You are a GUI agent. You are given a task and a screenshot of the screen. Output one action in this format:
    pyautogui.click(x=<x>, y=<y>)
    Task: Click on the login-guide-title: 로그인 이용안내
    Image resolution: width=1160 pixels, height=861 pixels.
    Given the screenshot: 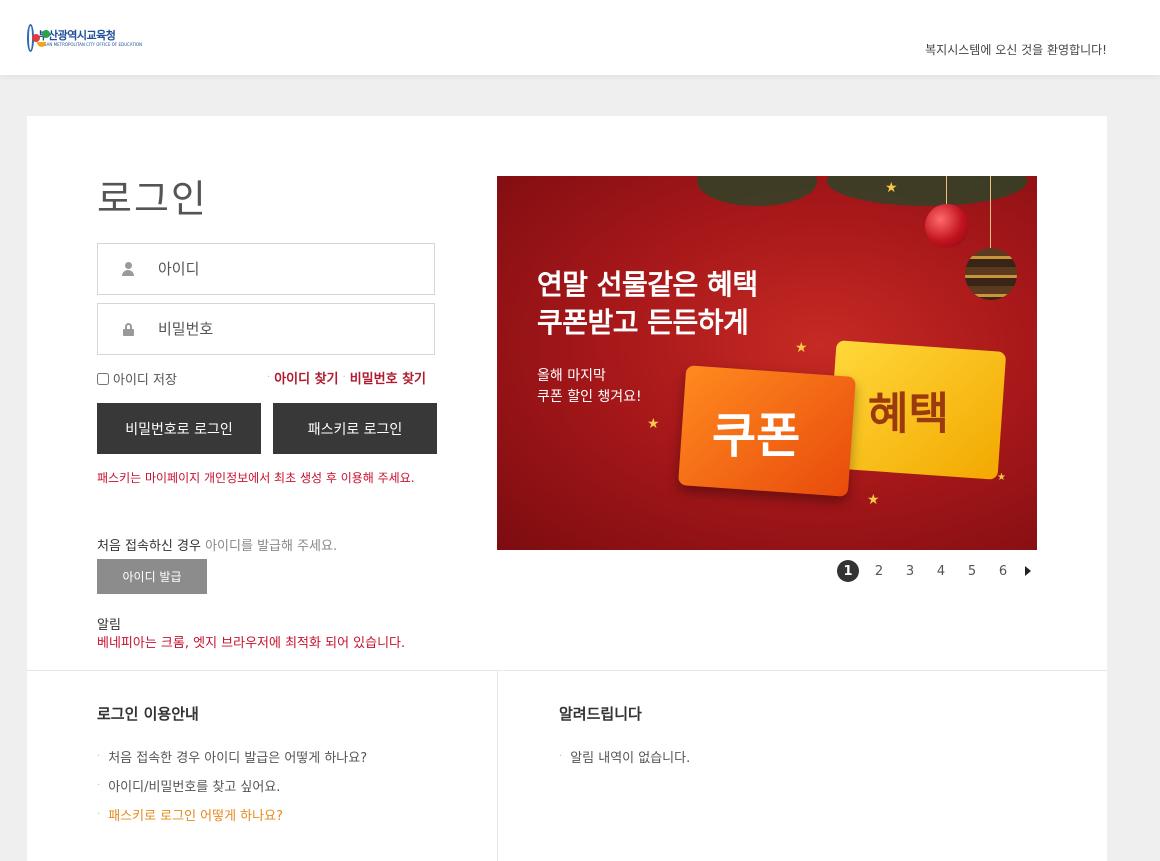 What is the action you would take?
    pyautogui.click(x=148, y=714)
    